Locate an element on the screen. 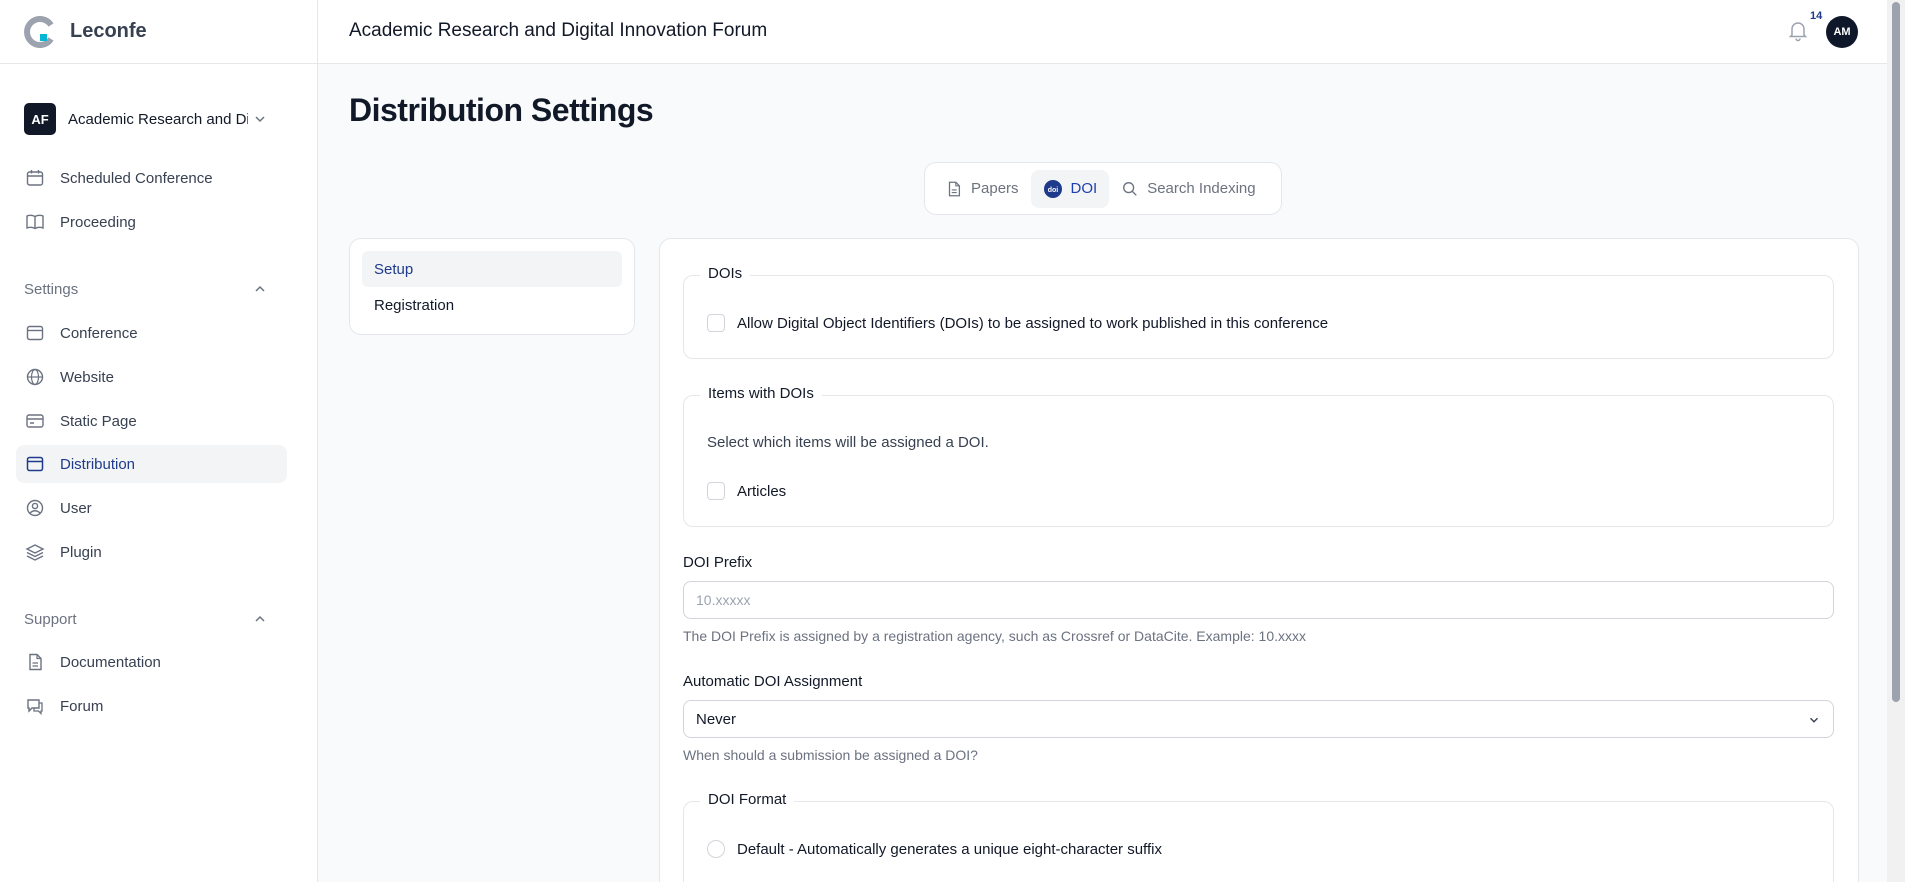 Image resolution: width=1905 pixels, height=882 pixels. allow-dois-checkbox is located at coordinates (716, 323).